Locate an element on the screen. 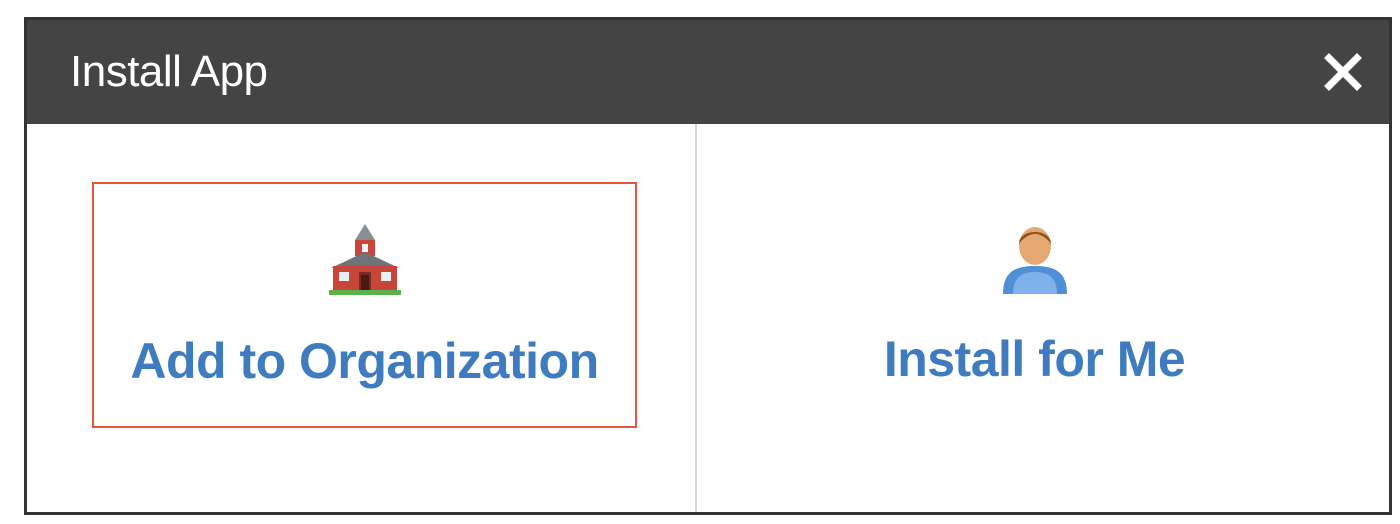  school-building-icon is located at coordinates (365, 260).